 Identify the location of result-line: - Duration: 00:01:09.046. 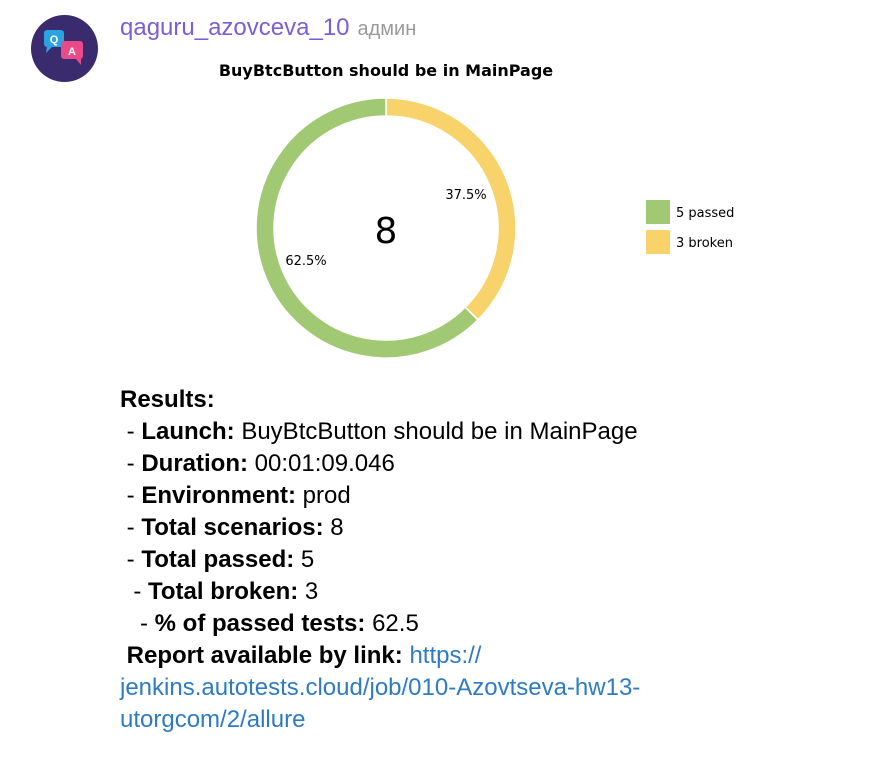
(500, 464).